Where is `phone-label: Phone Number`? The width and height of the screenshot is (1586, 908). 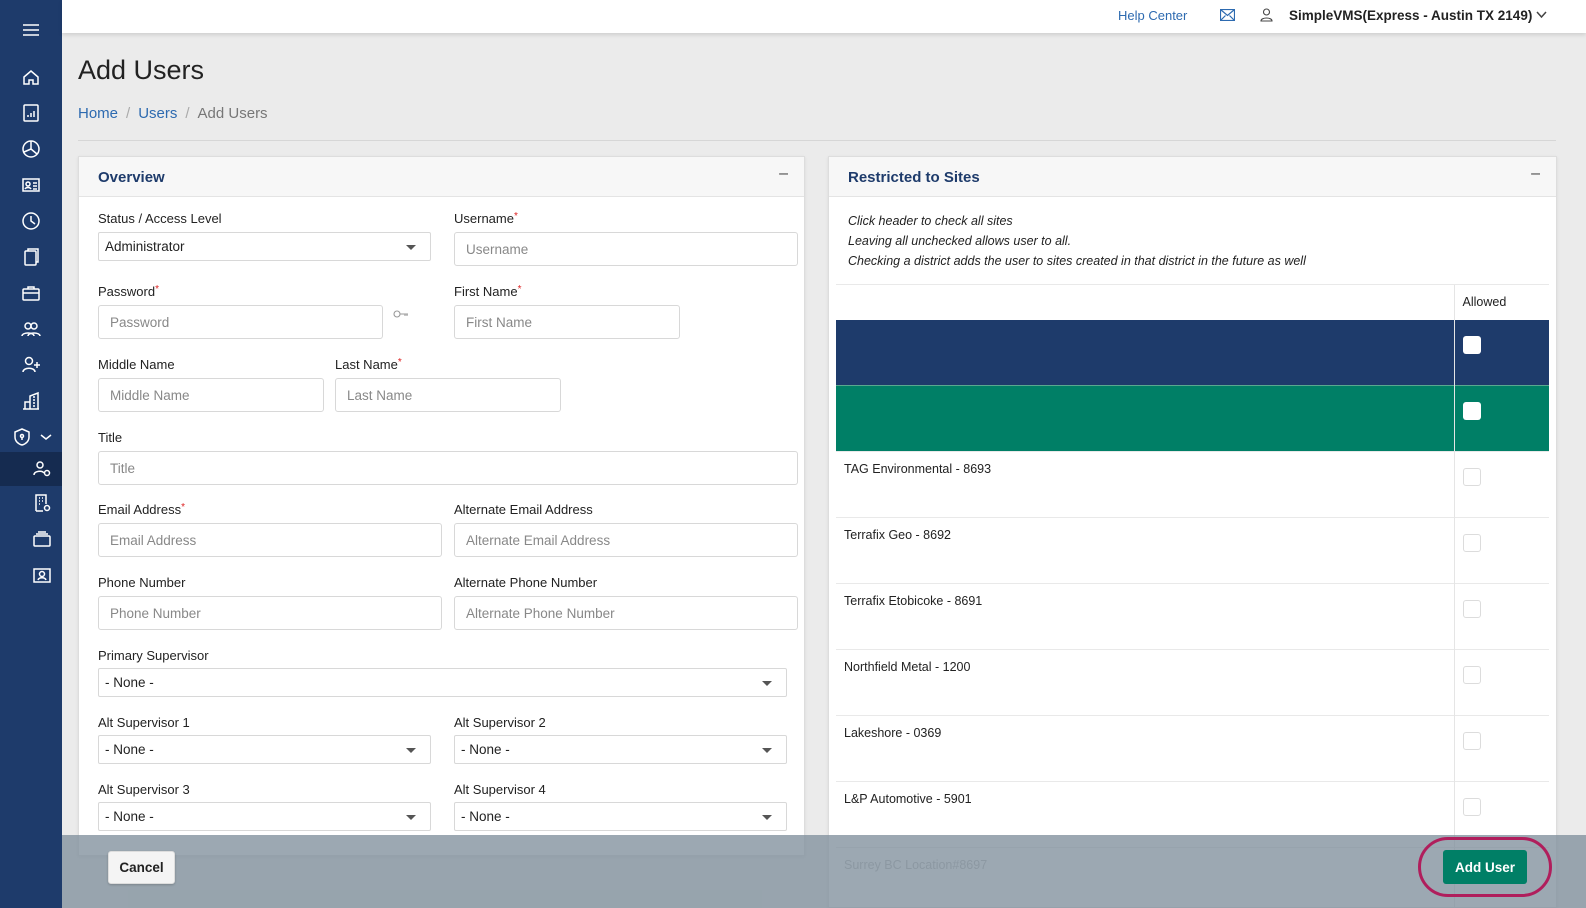
phone-label: Phone Number is located at coordinates (142, 582).